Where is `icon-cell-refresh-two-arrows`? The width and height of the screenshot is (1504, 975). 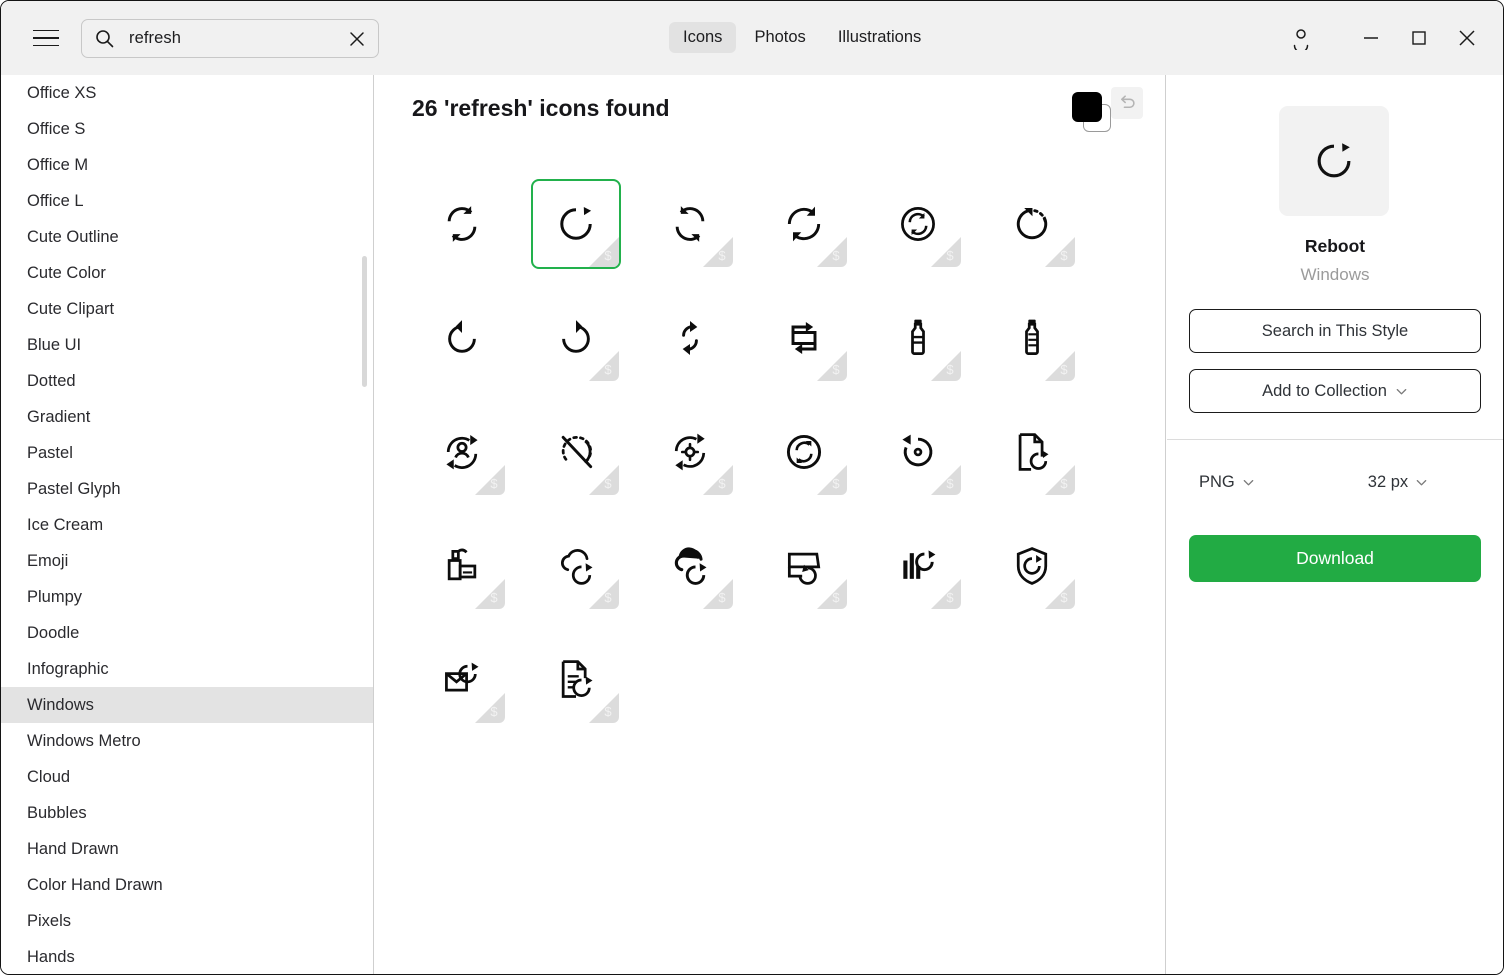 icon-cell-refresh-two-arrows is located at coordinates (462, 224).